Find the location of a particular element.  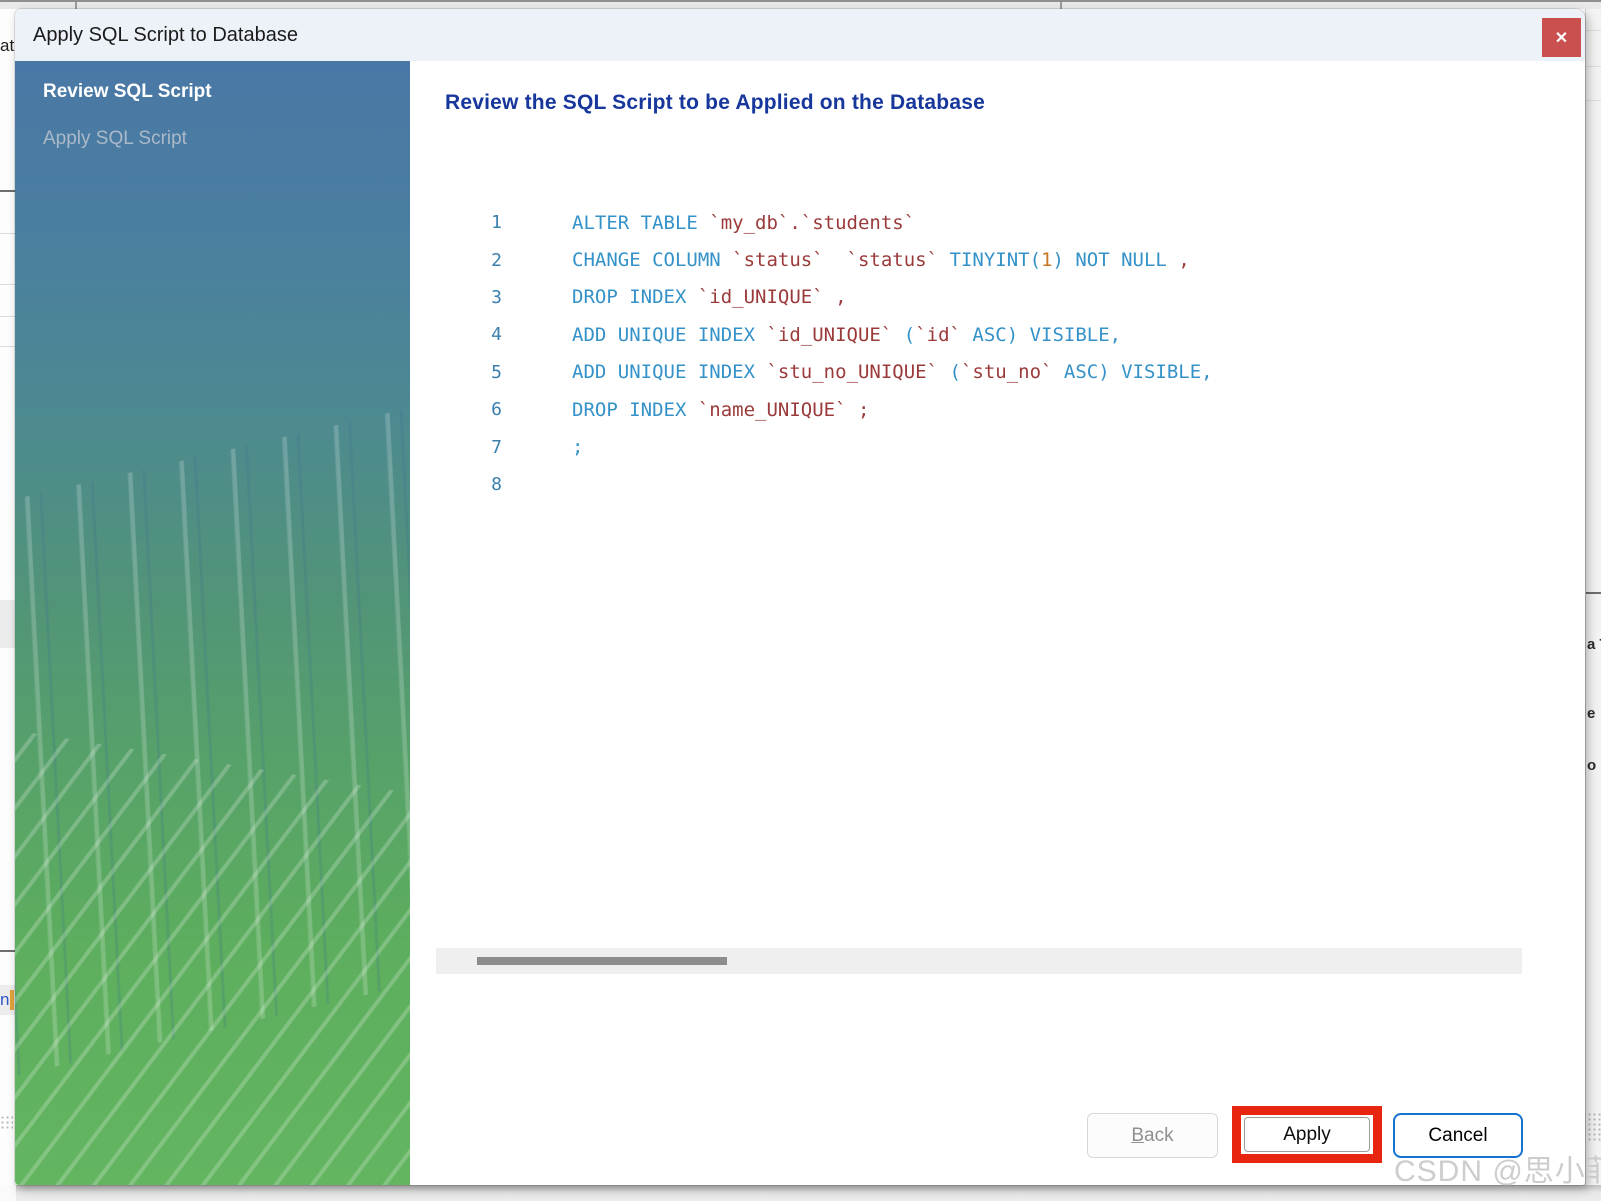

apply-button-highlight-annotation: Apply is located at coordinates (1307, 1134).